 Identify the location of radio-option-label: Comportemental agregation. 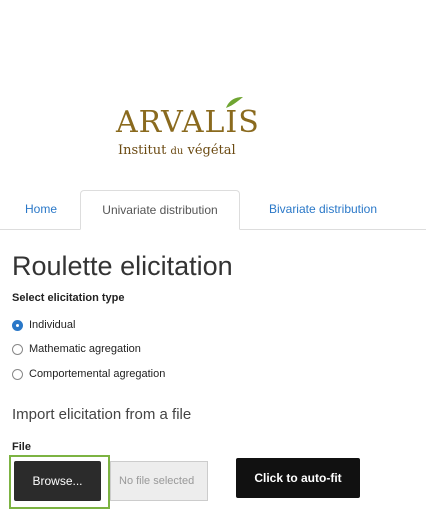
(97, 374).